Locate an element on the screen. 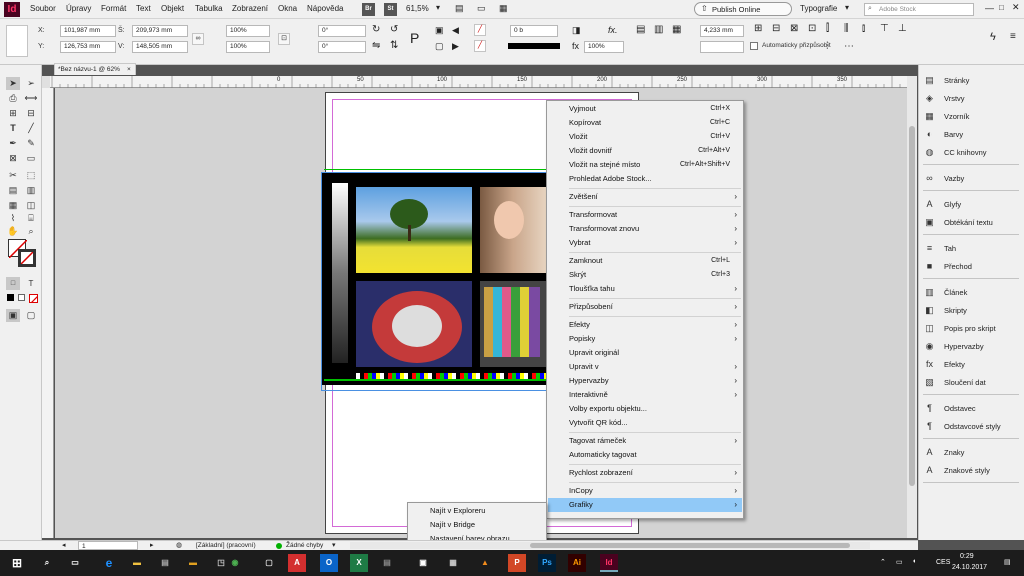 This screenshot has width=1024, height=576. view-options-icon: ▤ is located at coordinates (459, 8).